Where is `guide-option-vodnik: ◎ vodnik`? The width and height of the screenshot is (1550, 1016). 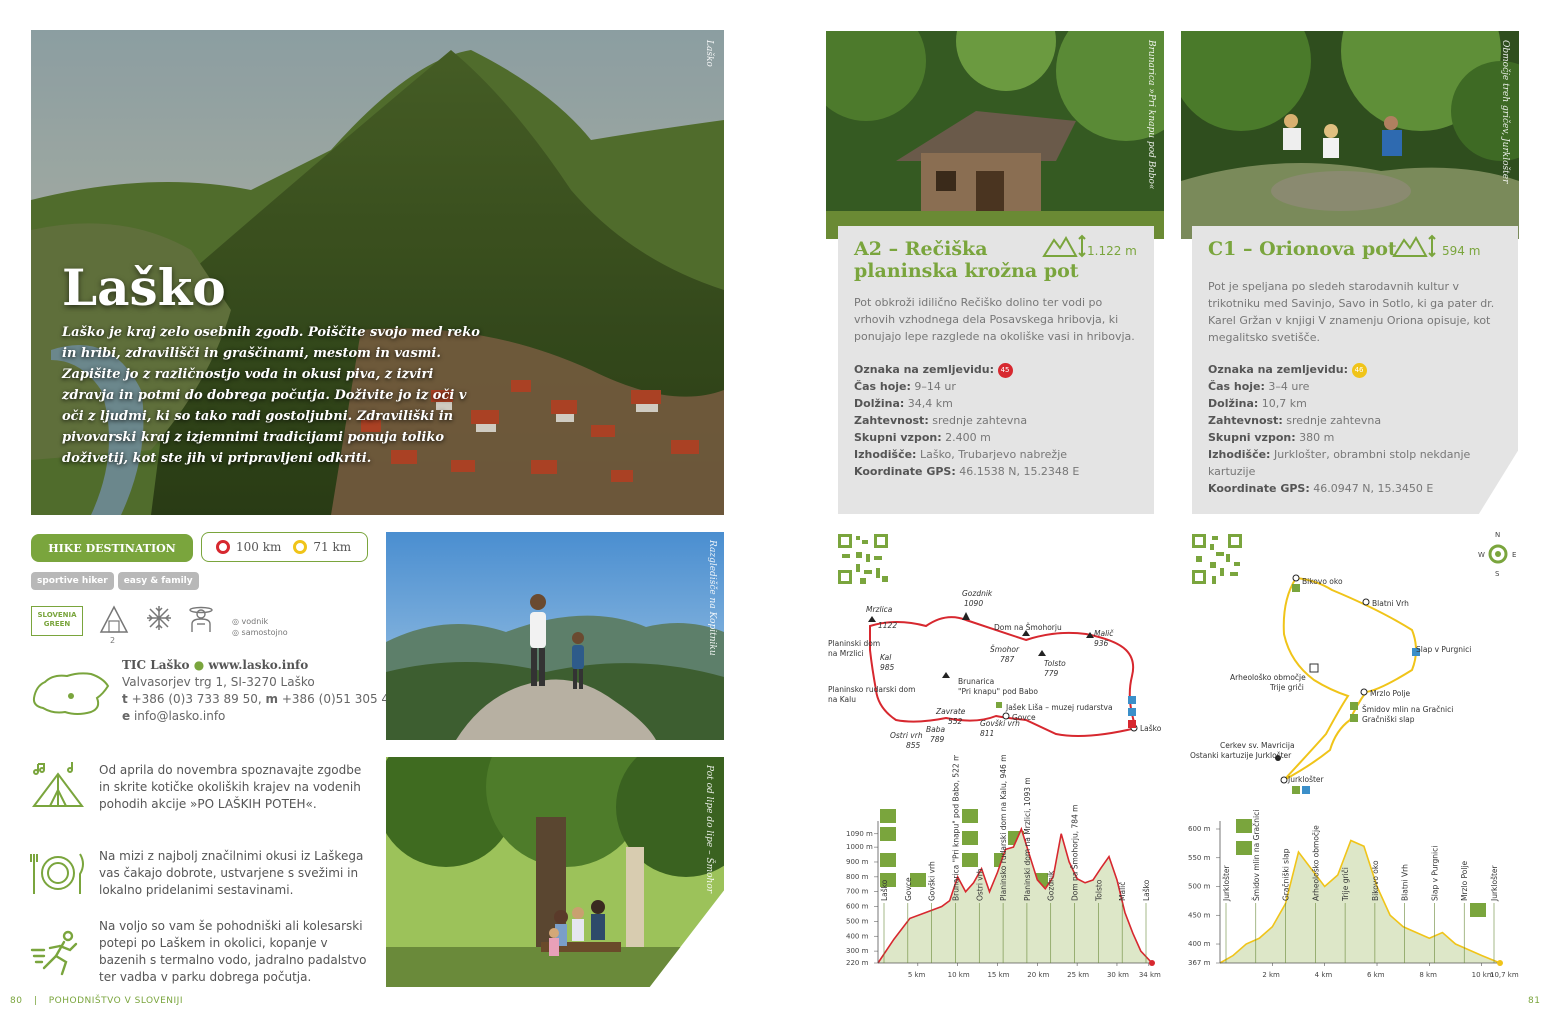
guide-option-vodnik: ◎ vodnik is located at coordinates (250, 621).